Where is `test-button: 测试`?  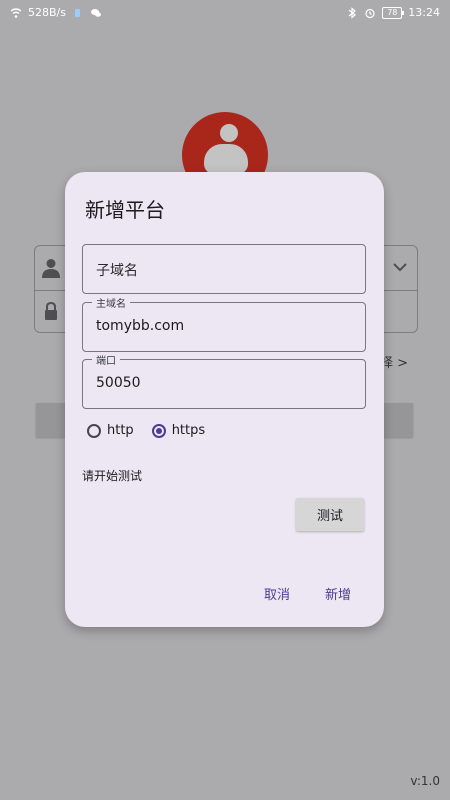
test-button: 测试 is located at coordinates (330, 514).